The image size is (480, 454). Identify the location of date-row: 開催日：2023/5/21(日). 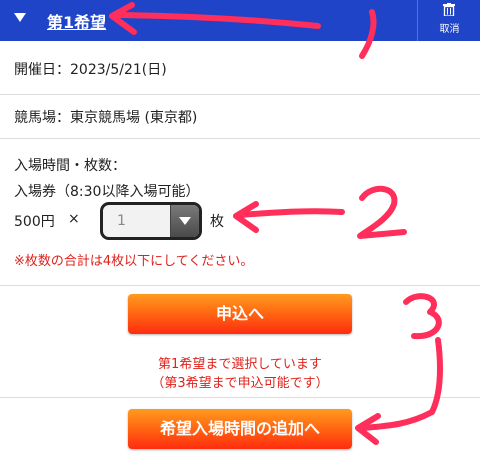
(240, 68).